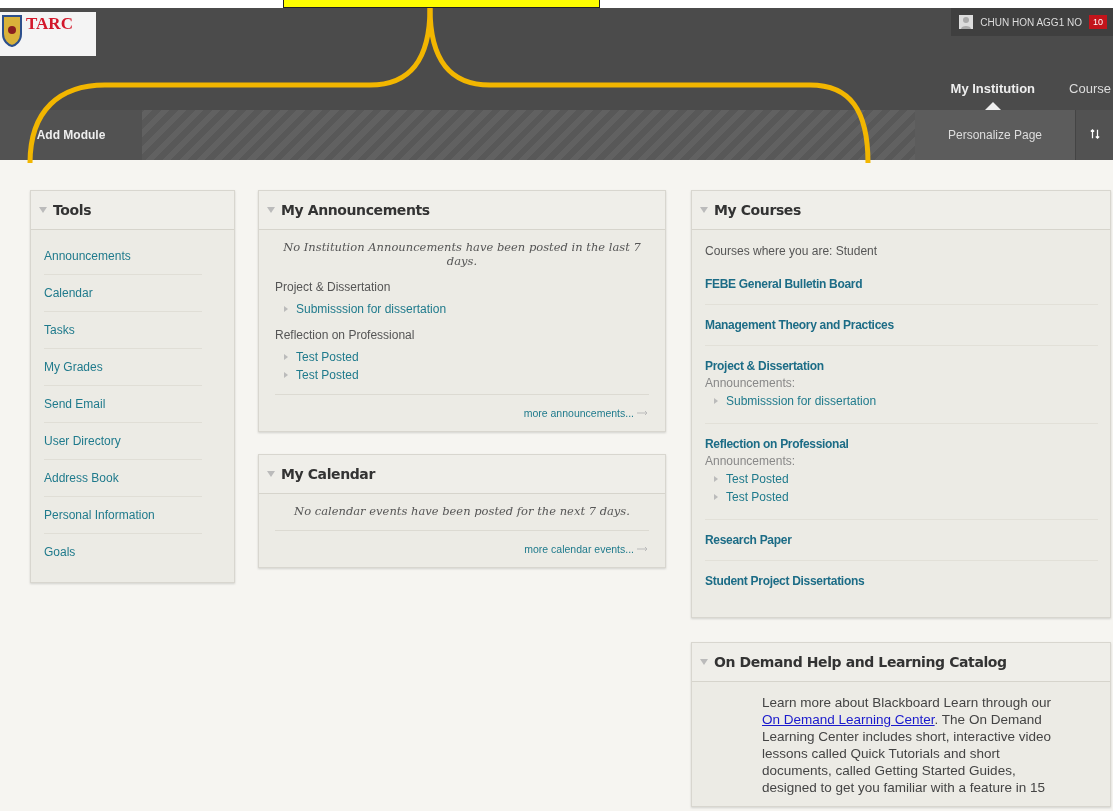 The image size is (1113, 811). What do you see at coordinates (1090, 95) in the screenshot?
I see `nav-tab: Course` at bounding box center [1090, 95].